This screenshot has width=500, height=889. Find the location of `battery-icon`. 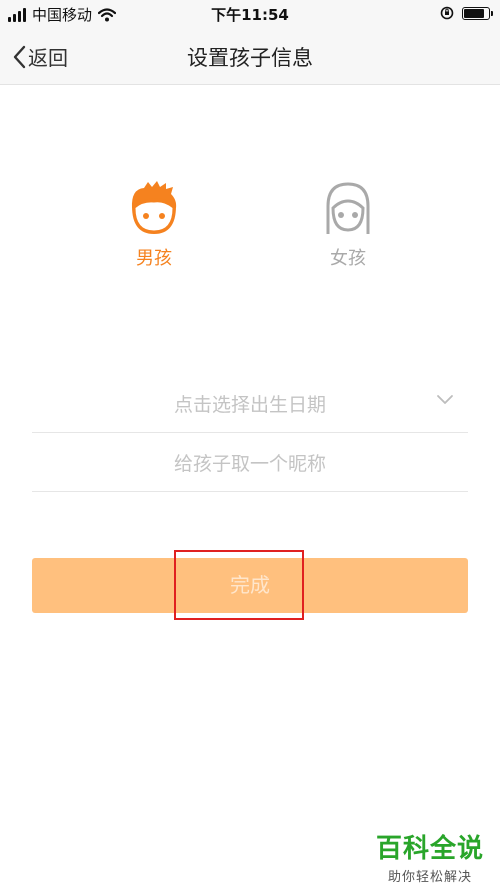

battery-icon is located at coordinates (477, 13).